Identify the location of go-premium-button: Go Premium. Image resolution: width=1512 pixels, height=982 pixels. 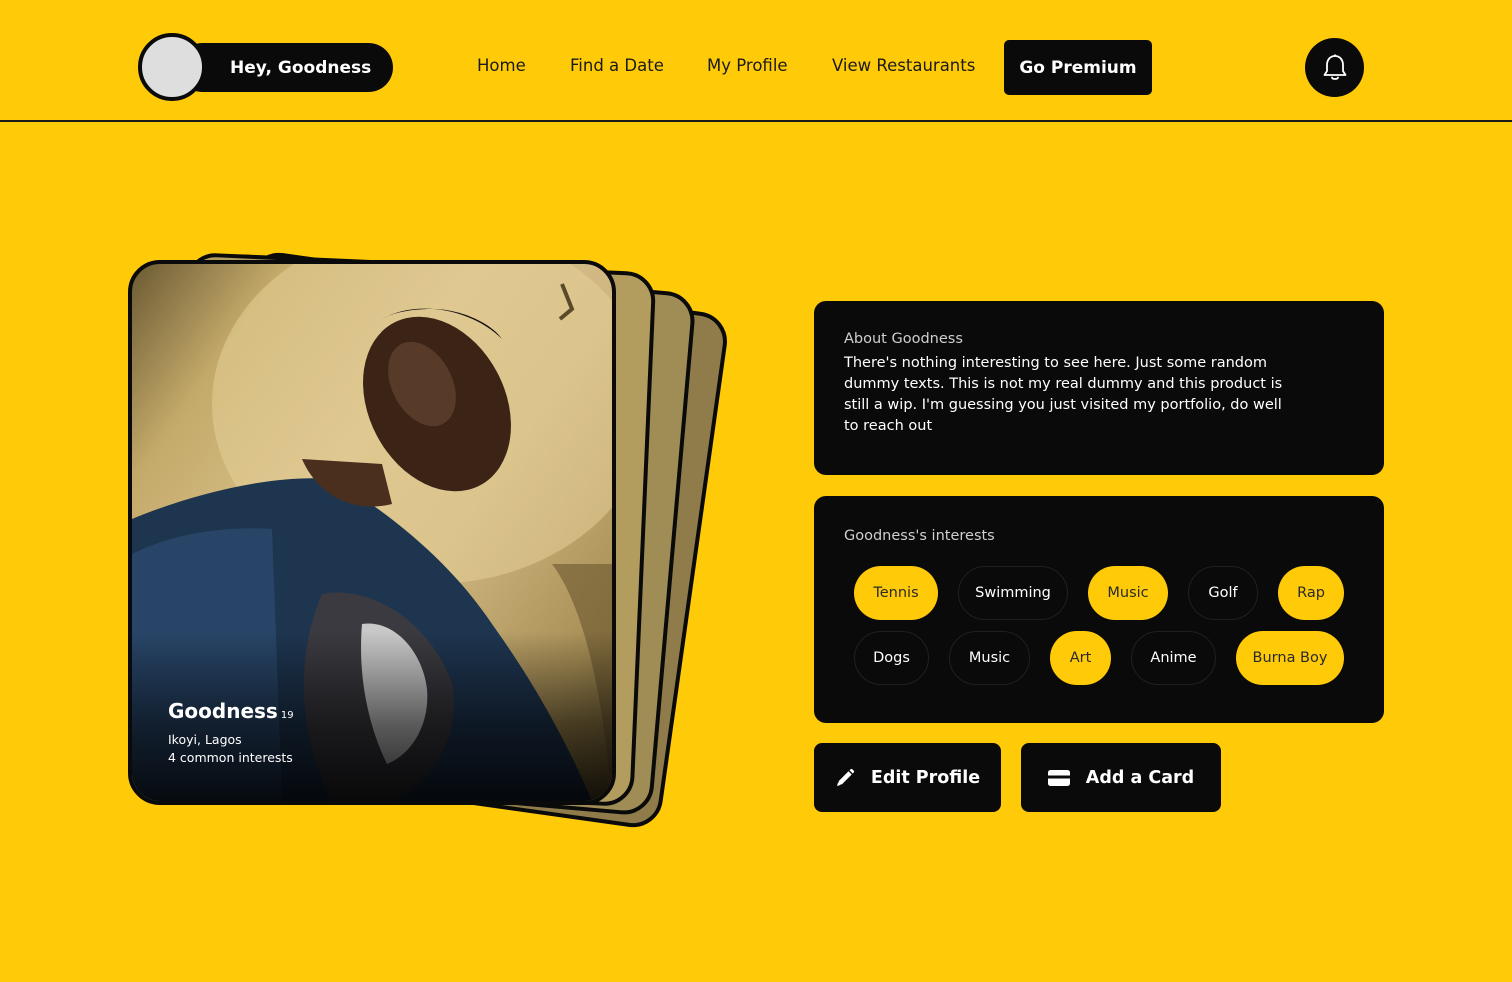
(1078, 67).